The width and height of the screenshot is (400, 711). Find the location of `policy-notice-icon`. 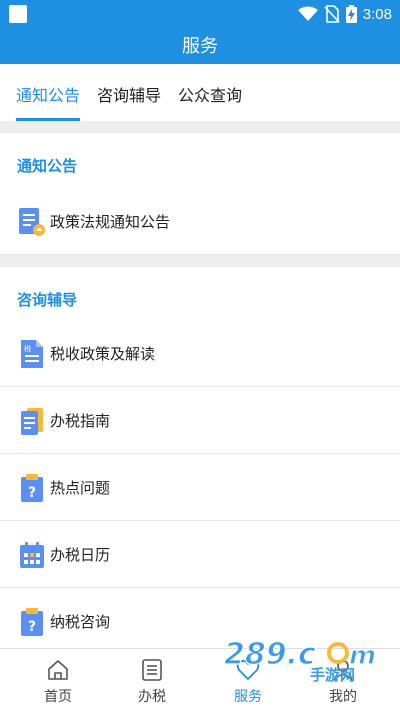

policy-notice-icon is located at coordinates (32, 222).